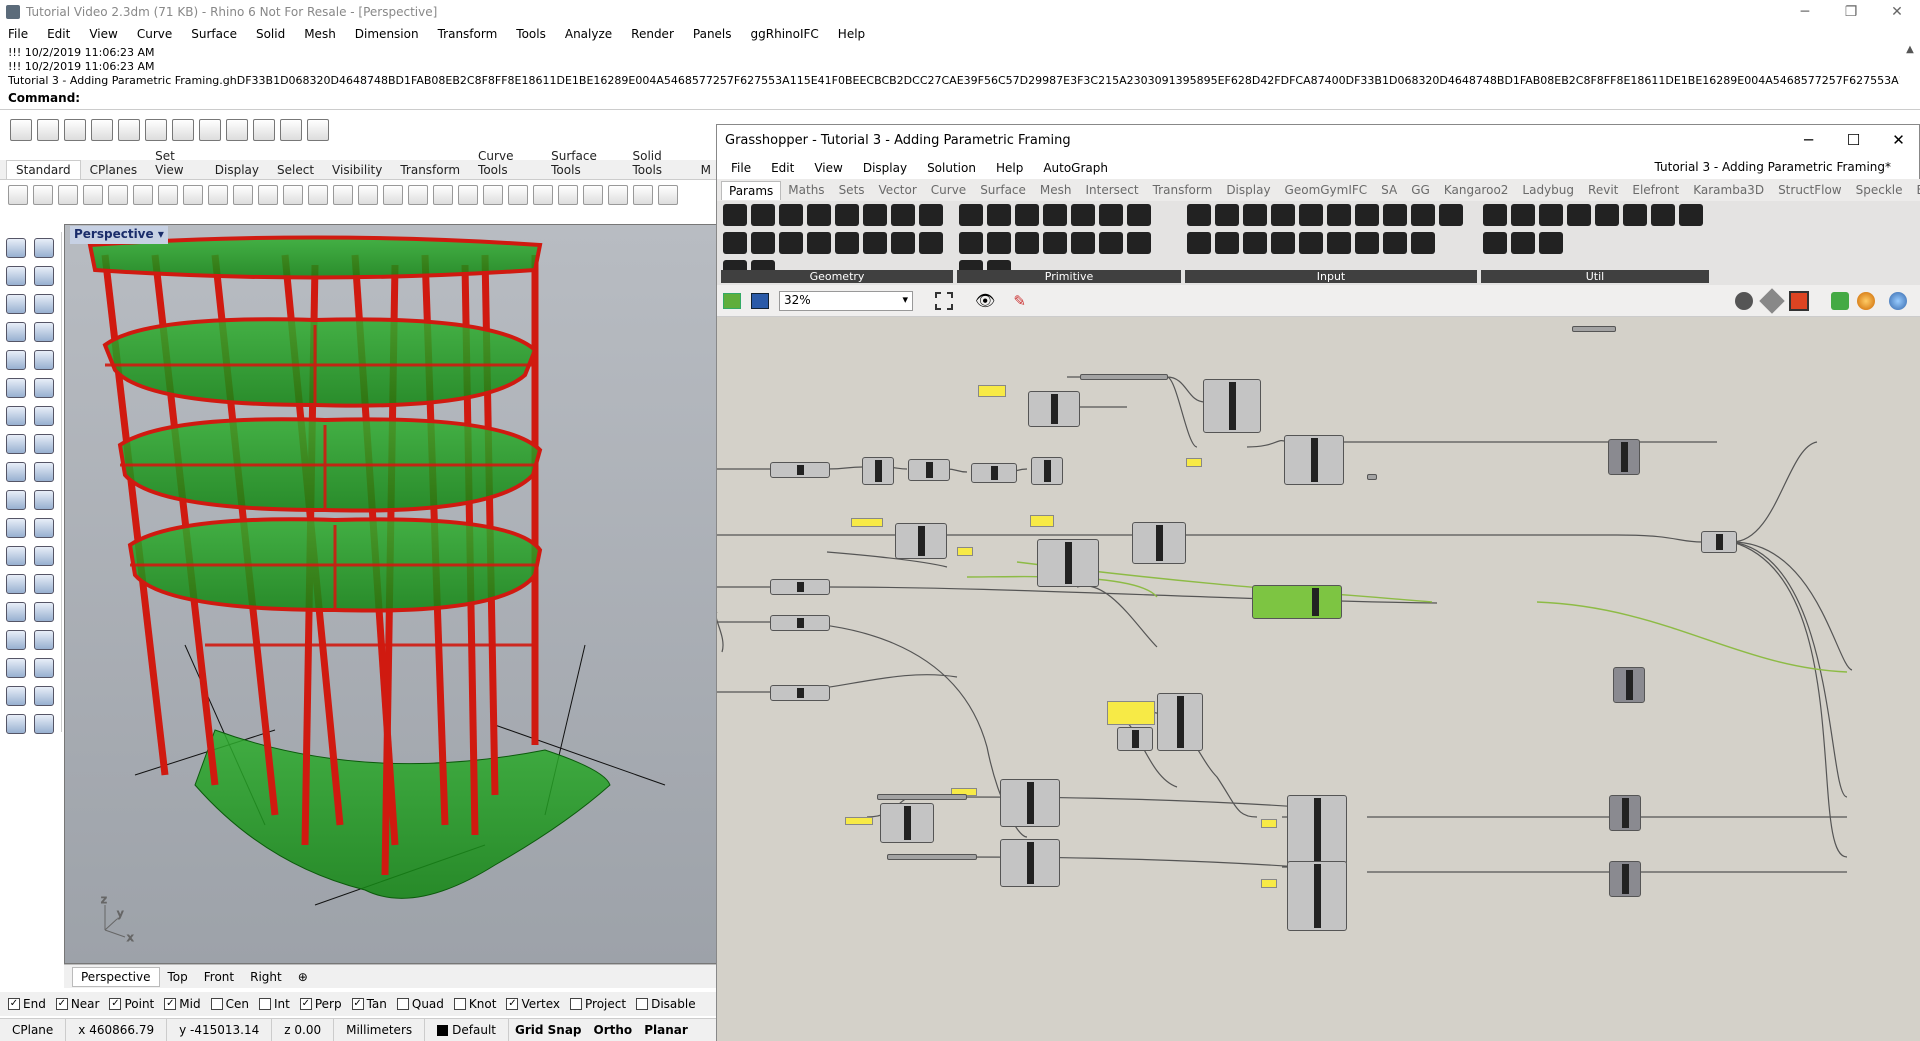 The height and width of the screenshot is (1041, 1920). What do you see at coordinates (116, 976) in the screenshot?
I see `view-tab-perspective: Perspective` at bounding box center [116, 976].